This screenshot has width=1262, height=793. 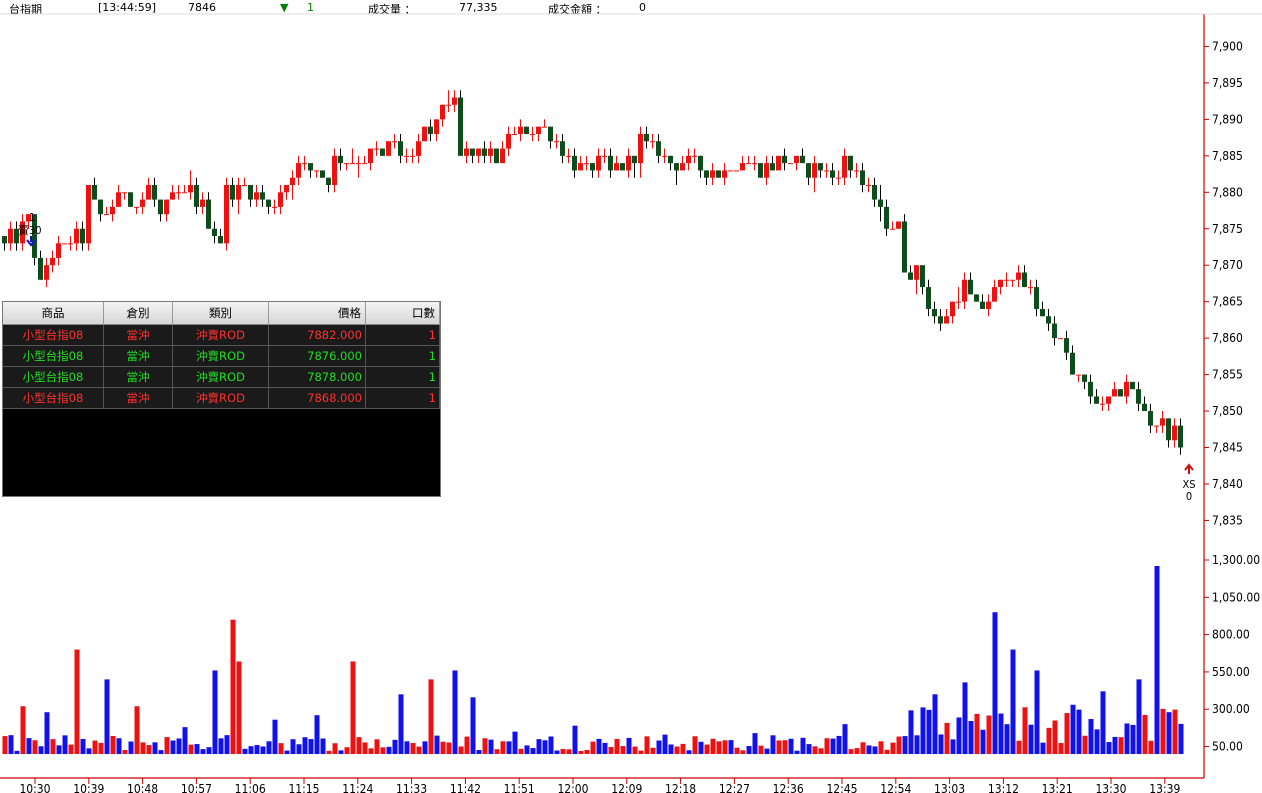 I want to click on col-qty: 口數, so click(x=402, y=313).